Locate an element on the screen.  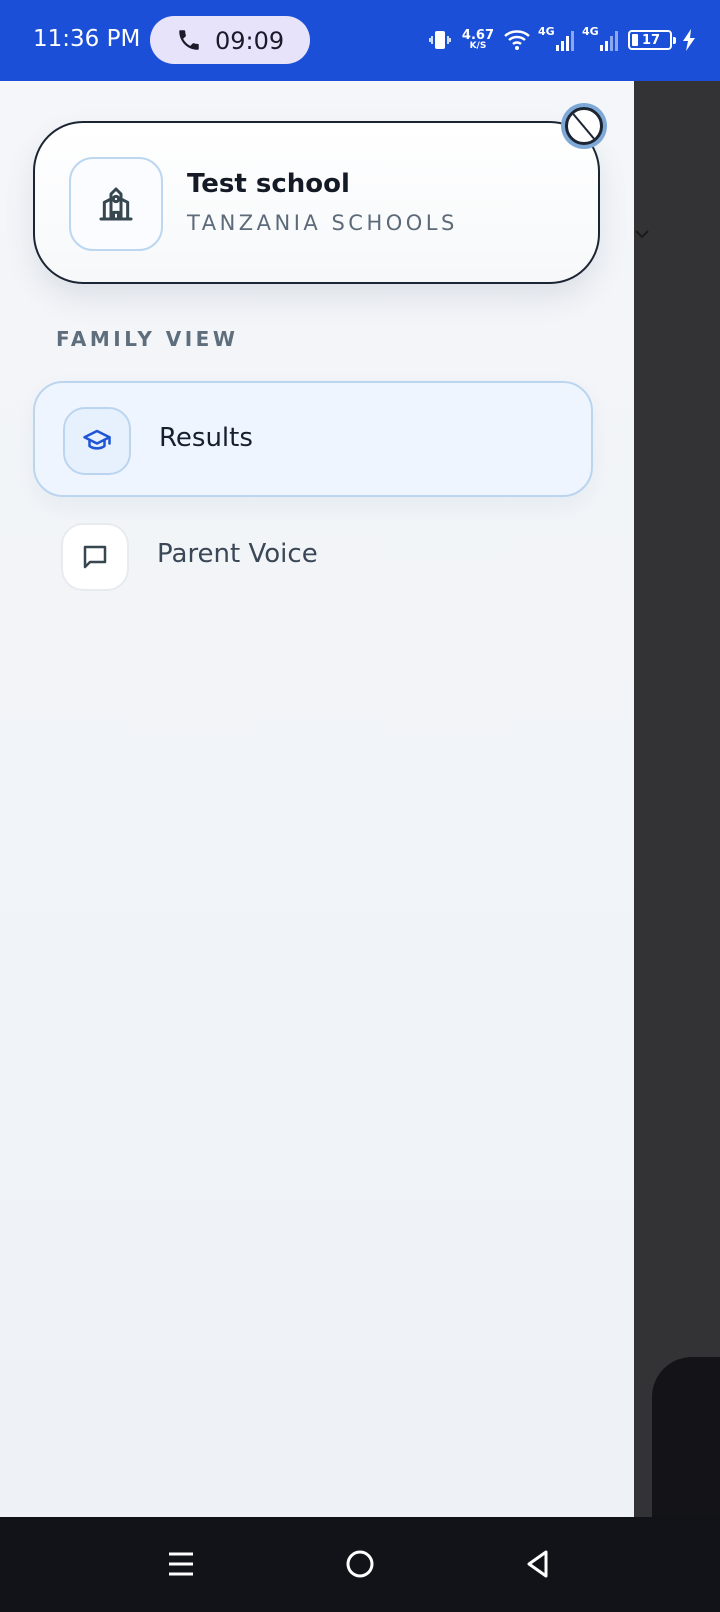
recent-apps-button is located at coordinates (181, 1564).